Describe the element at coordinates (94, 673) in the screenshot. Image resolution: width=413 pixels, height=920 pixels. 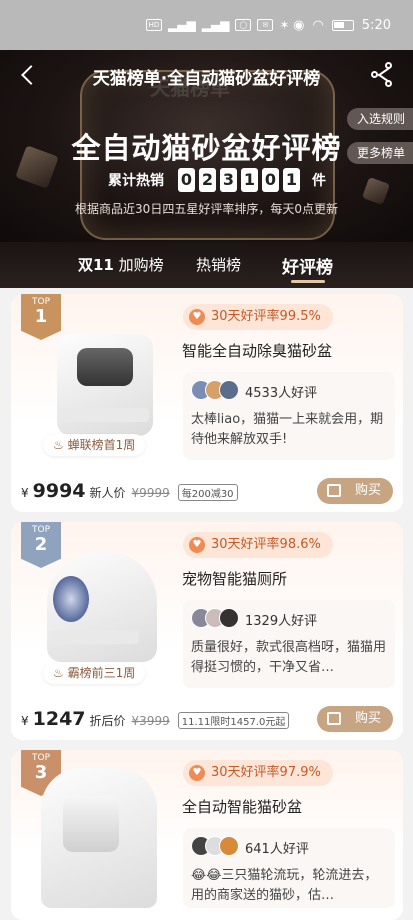
I see `rank-tagline: ♨ 霸榜前三1周` at that location.